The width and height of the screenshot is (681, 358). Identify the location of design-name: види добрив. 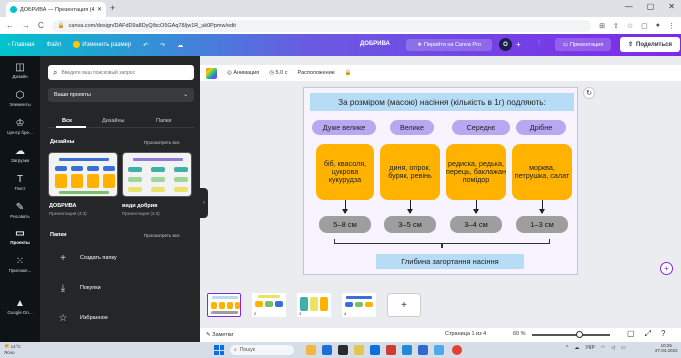
(140, 206).